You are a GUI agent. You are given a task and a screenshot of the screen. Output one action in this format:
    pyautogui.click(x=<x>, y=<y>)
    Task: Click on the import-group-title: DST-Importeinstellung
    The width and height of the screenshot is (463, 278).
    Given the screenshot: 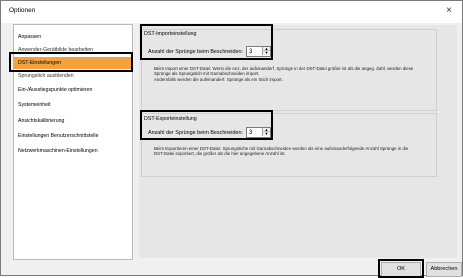 What is the action you would take?
    pyautogui.click(x=170, y=34)
    